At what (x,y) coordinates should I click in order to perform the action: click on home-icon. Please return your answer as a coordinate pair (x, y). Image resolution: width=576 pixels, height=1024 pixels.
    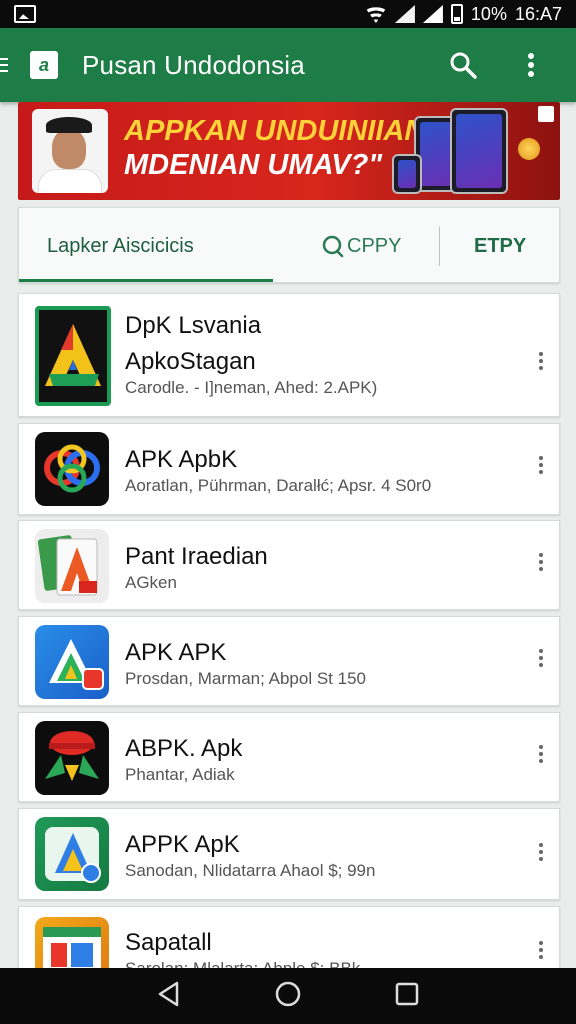
    Looking at the image, I should click on (288, 996).